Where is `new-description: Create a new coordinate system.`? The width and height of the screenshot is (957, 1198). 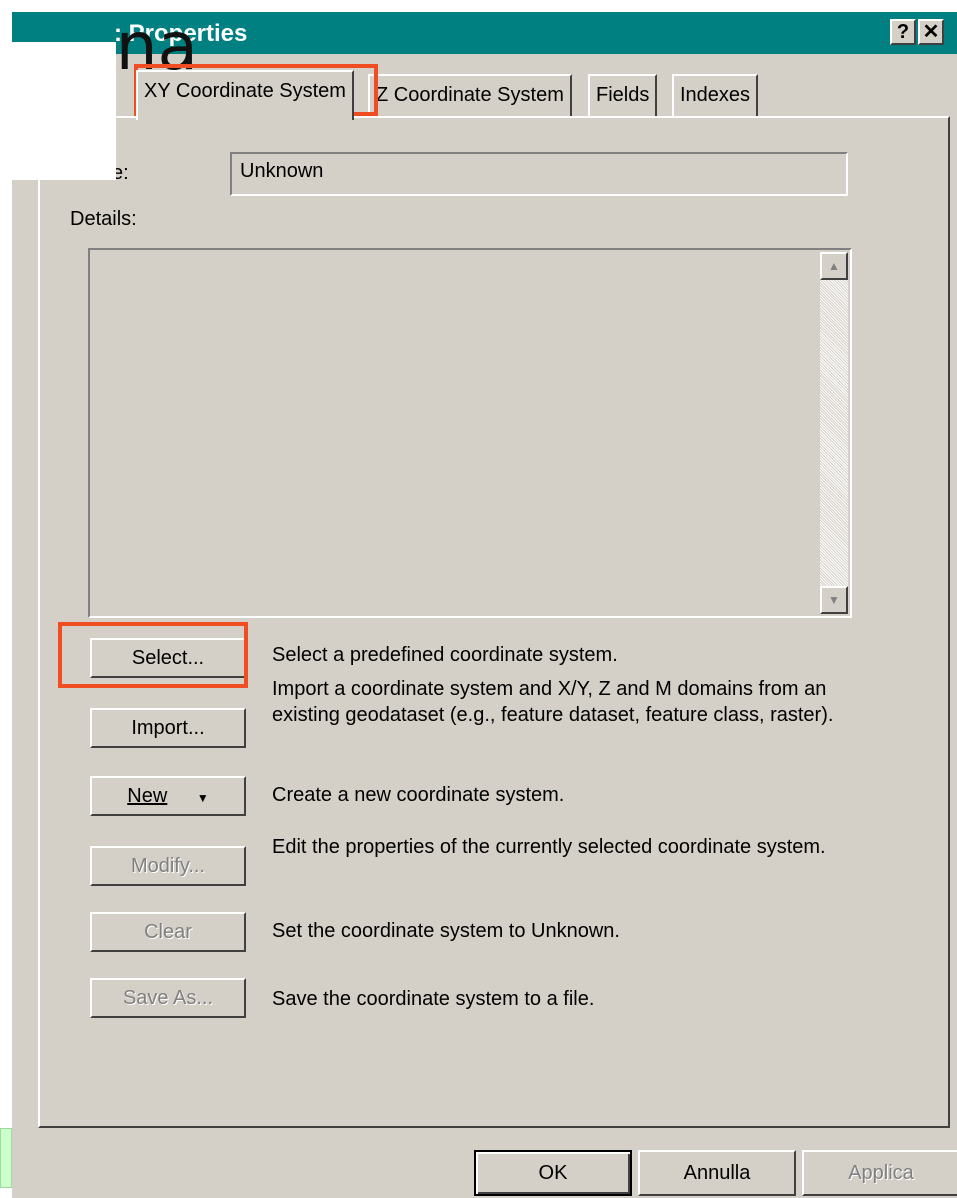
new-description: Create a new coordinate system. is located at coordinates (418, 795).